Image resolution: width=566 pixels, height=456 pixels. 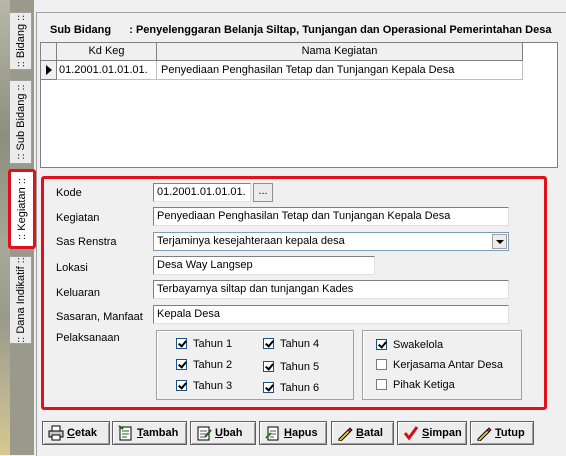 I want to click on tutup-button: Tutup, so click(x=502, y=433).